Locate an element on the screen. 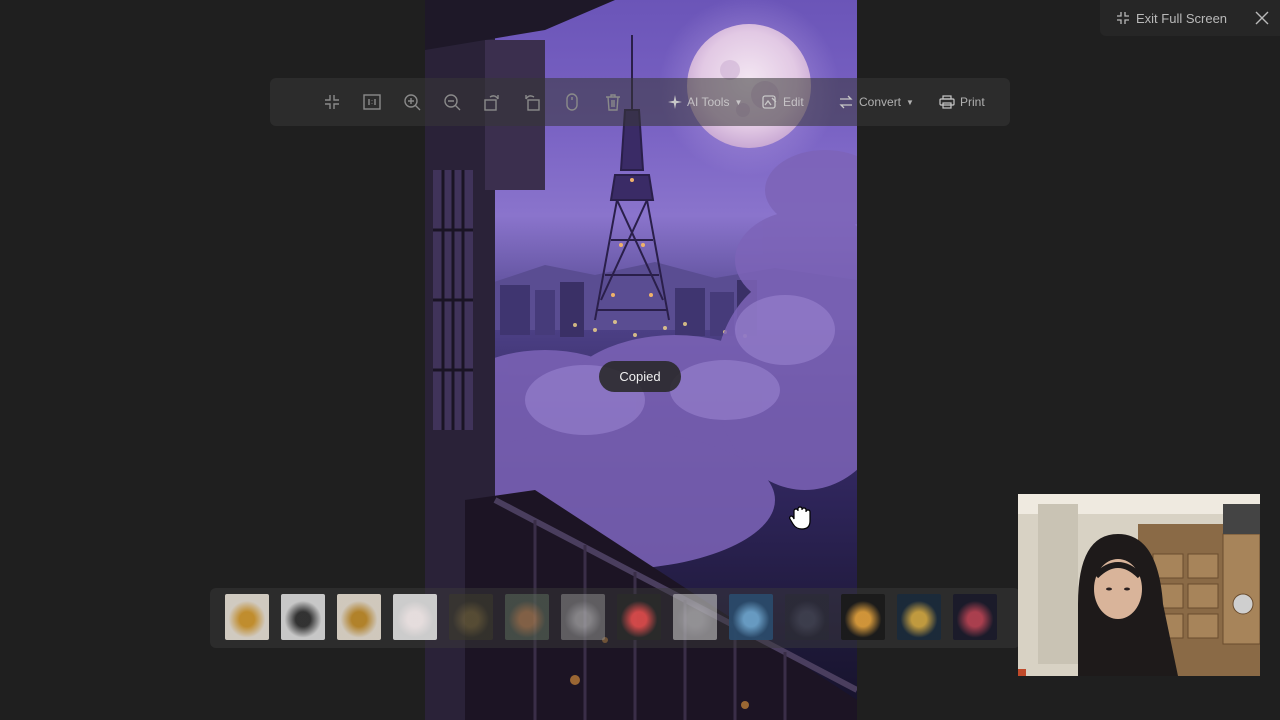  thumbnail-light is located at coordinates (695, 617).